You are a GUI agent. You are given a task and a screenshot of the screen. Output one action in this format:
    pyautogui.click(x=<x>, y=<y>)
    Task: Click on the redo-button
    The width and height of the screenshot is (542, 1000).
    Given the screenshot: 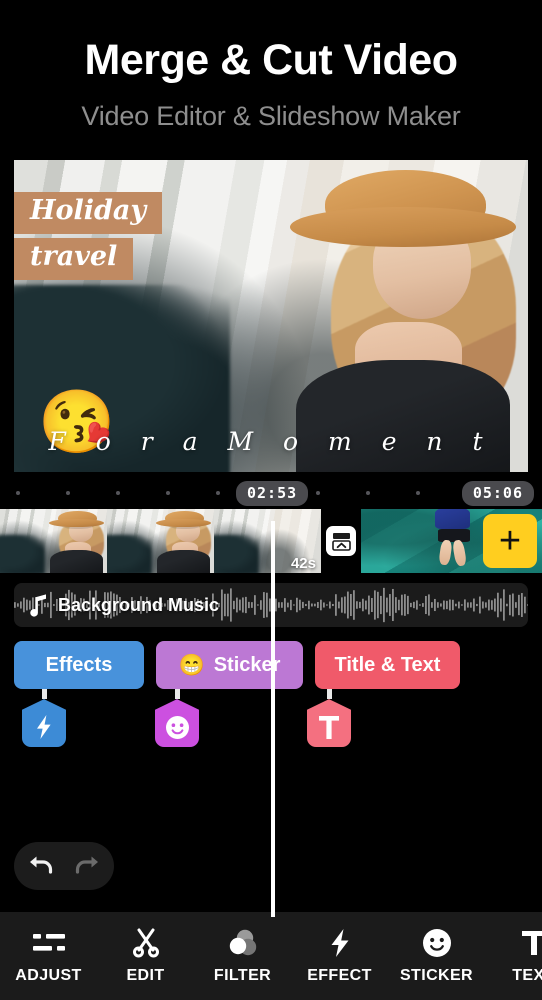 What is the action you would take?
    pyautogui.click(x=86, y=866)
    